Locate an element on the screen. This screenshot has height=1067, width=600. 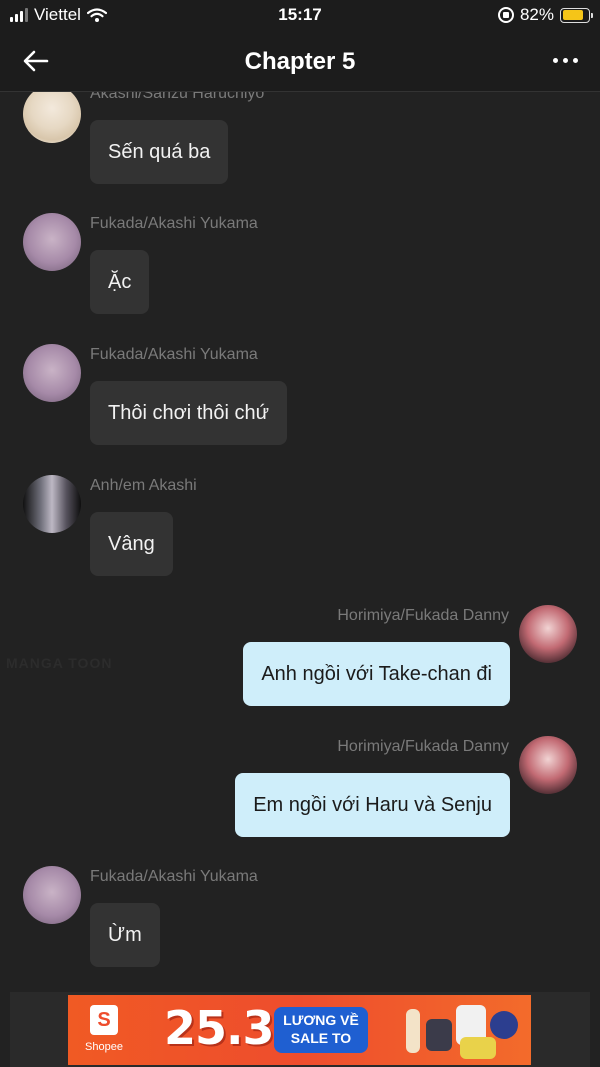
sender-name: Anh/em Akashi is located at coordinates (143, 485).